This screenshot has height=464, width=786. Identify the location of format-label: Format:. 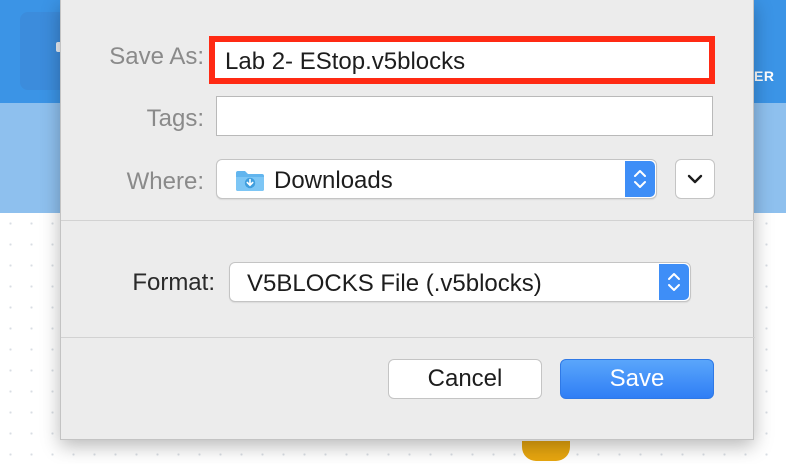
(173, 282).